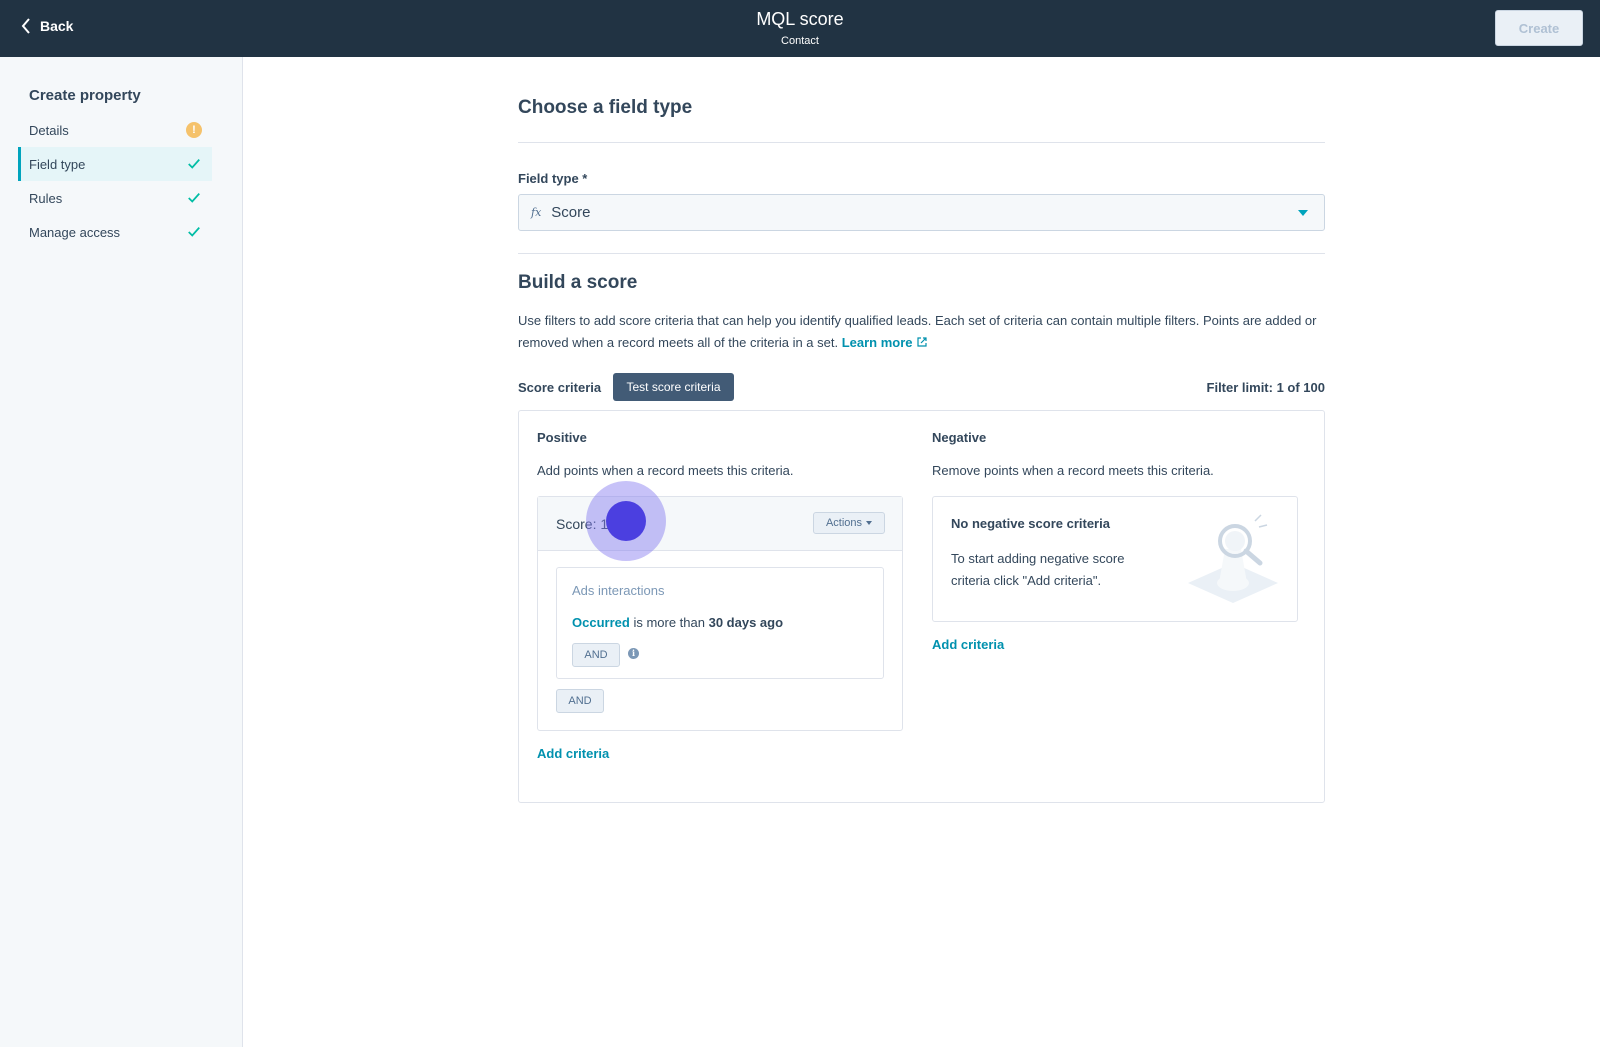 The width and height of the screenshot is (1600, 1047). Describe the element at coordinates (115, 164) in the screenshot. I see `sidebar-item-field-type: Field type` at that location.